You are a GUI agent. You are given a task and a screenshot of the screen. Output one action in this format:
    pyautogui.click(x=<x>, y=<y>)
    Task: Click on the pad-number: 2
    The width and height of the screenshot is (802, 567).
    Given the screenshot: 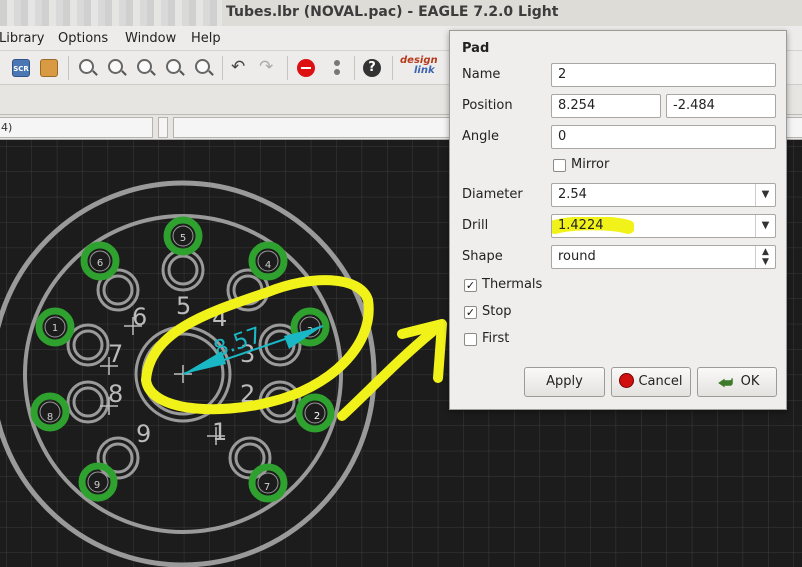 What is the action you would take?
    pyautogui.click(x=317, y=416)
    